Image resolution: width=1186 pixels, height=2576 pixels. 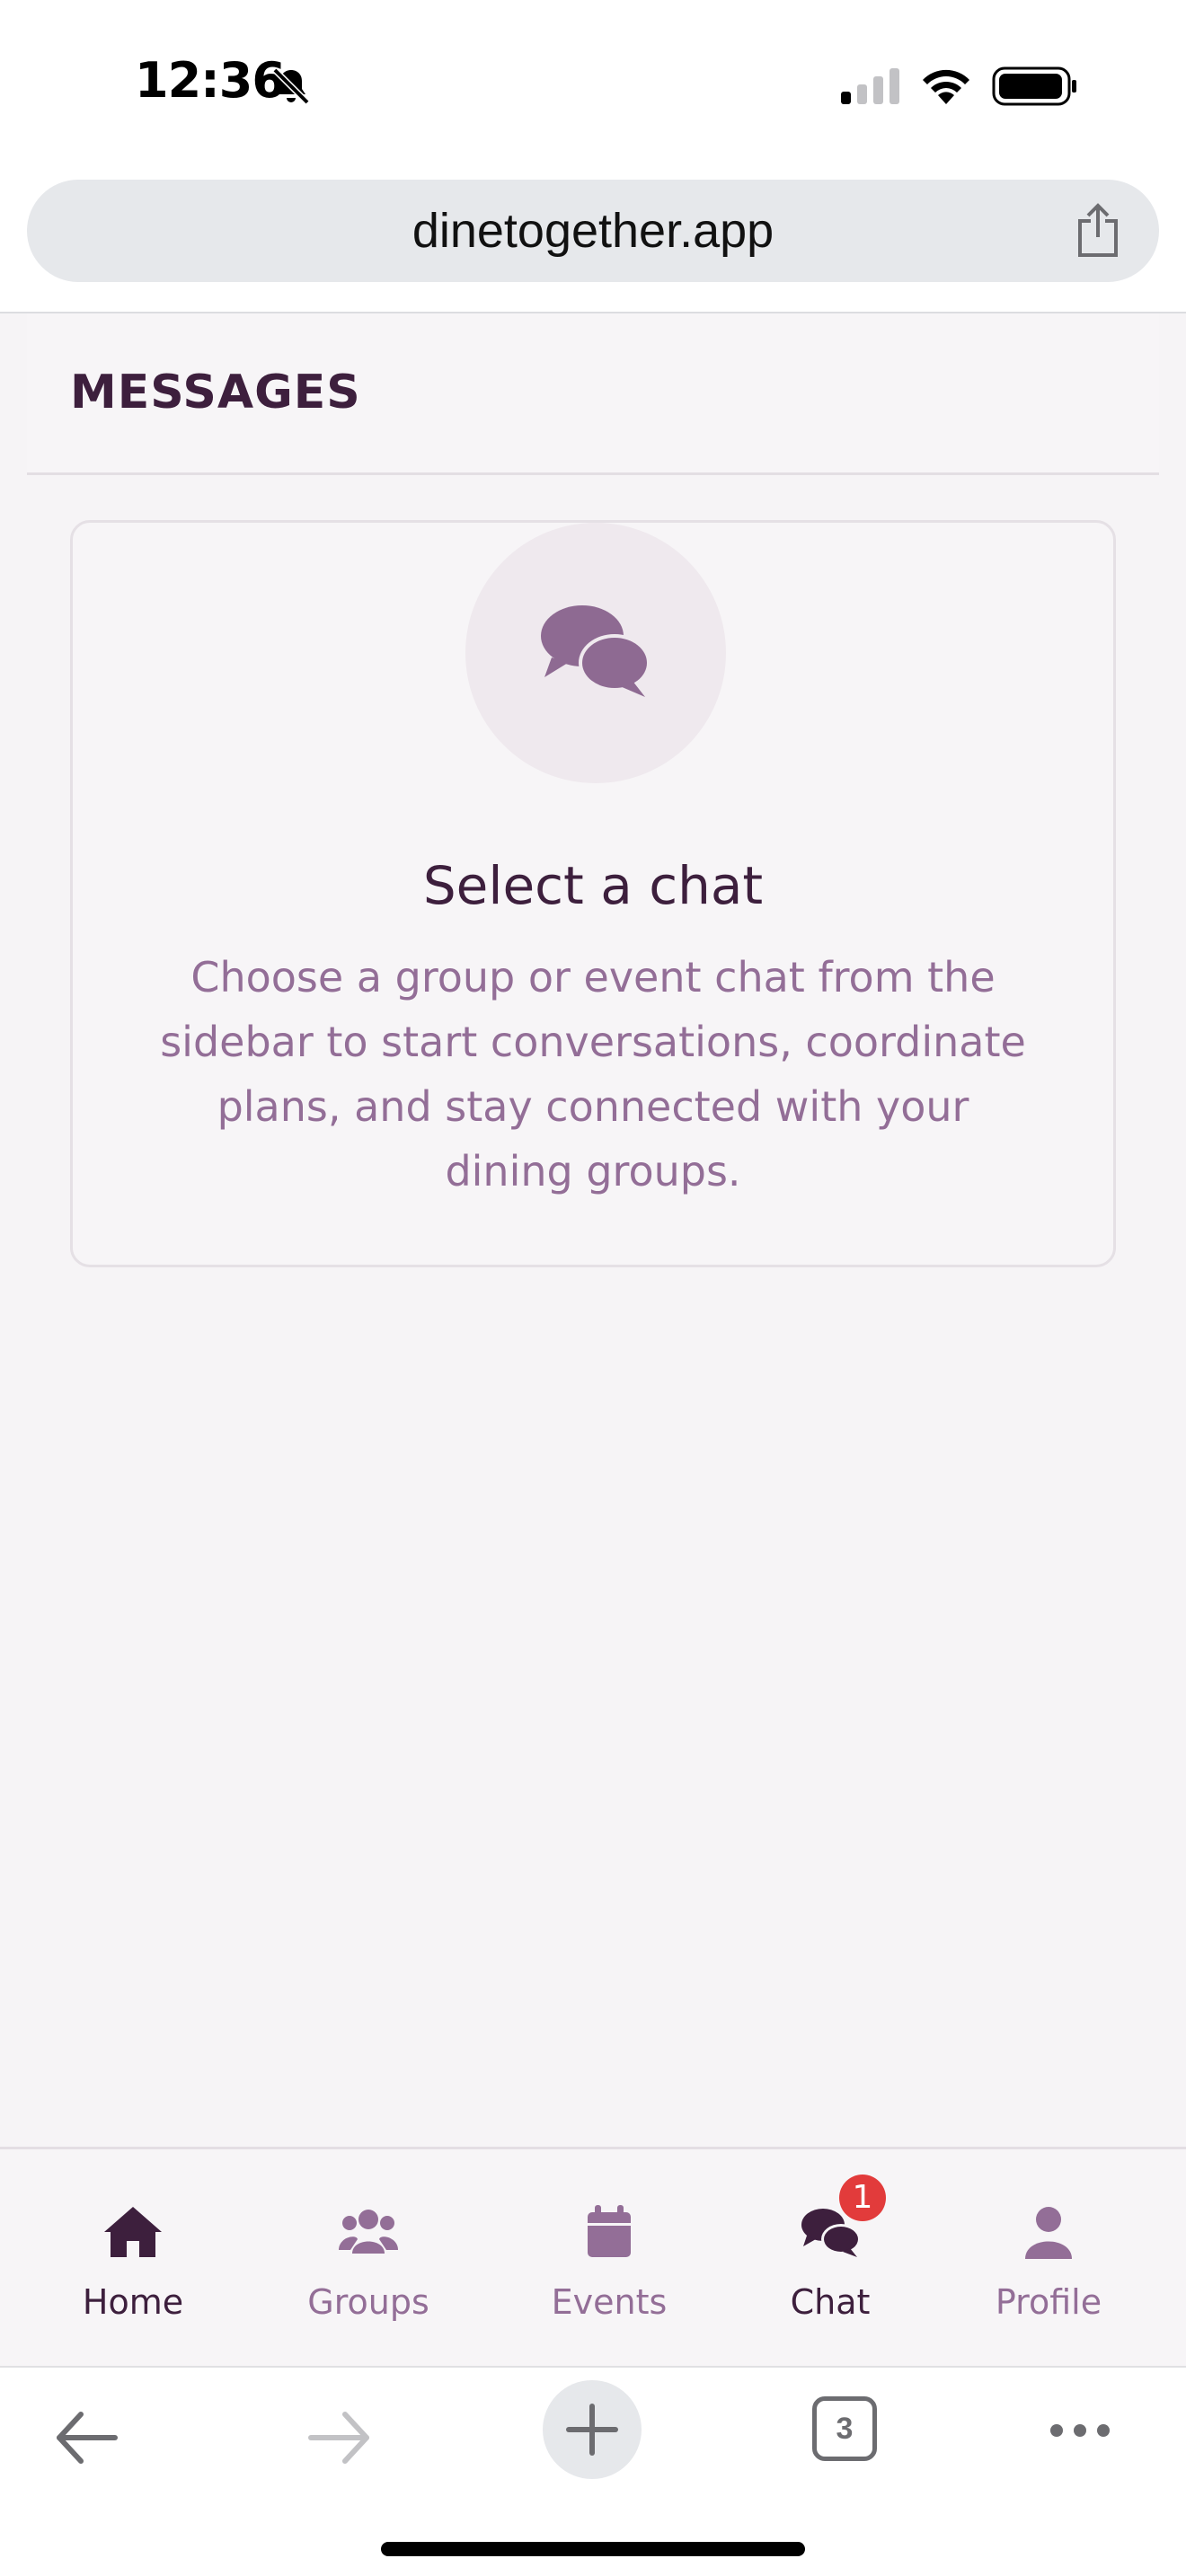 I want to click on home-icon, so click(x=133, y=2232).